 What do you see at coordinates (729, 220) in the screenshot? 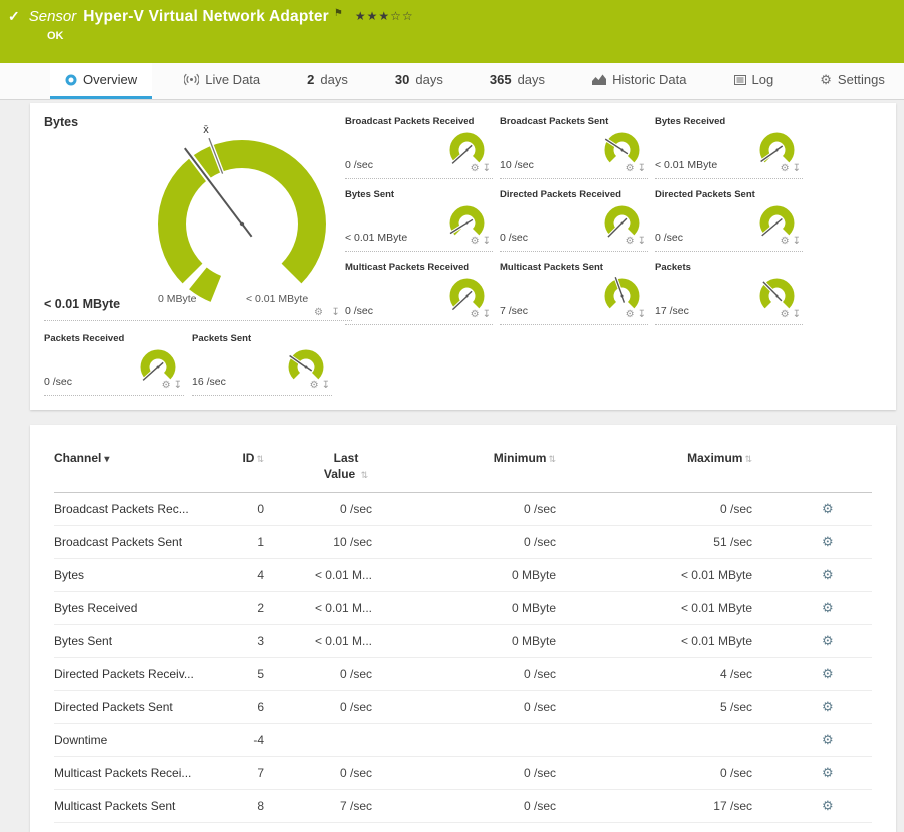
I see `gauge-directed-packets-sent: Directed Packets Sent 0 /sec ⚙ ↧` at bounding box center [729, 220].